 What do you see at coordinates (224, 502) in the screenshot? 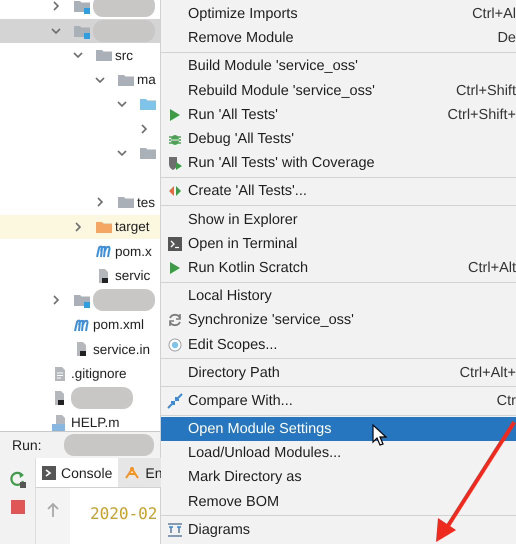
I see `menu-item: Remove BOM` at bounding box center [224, 502].